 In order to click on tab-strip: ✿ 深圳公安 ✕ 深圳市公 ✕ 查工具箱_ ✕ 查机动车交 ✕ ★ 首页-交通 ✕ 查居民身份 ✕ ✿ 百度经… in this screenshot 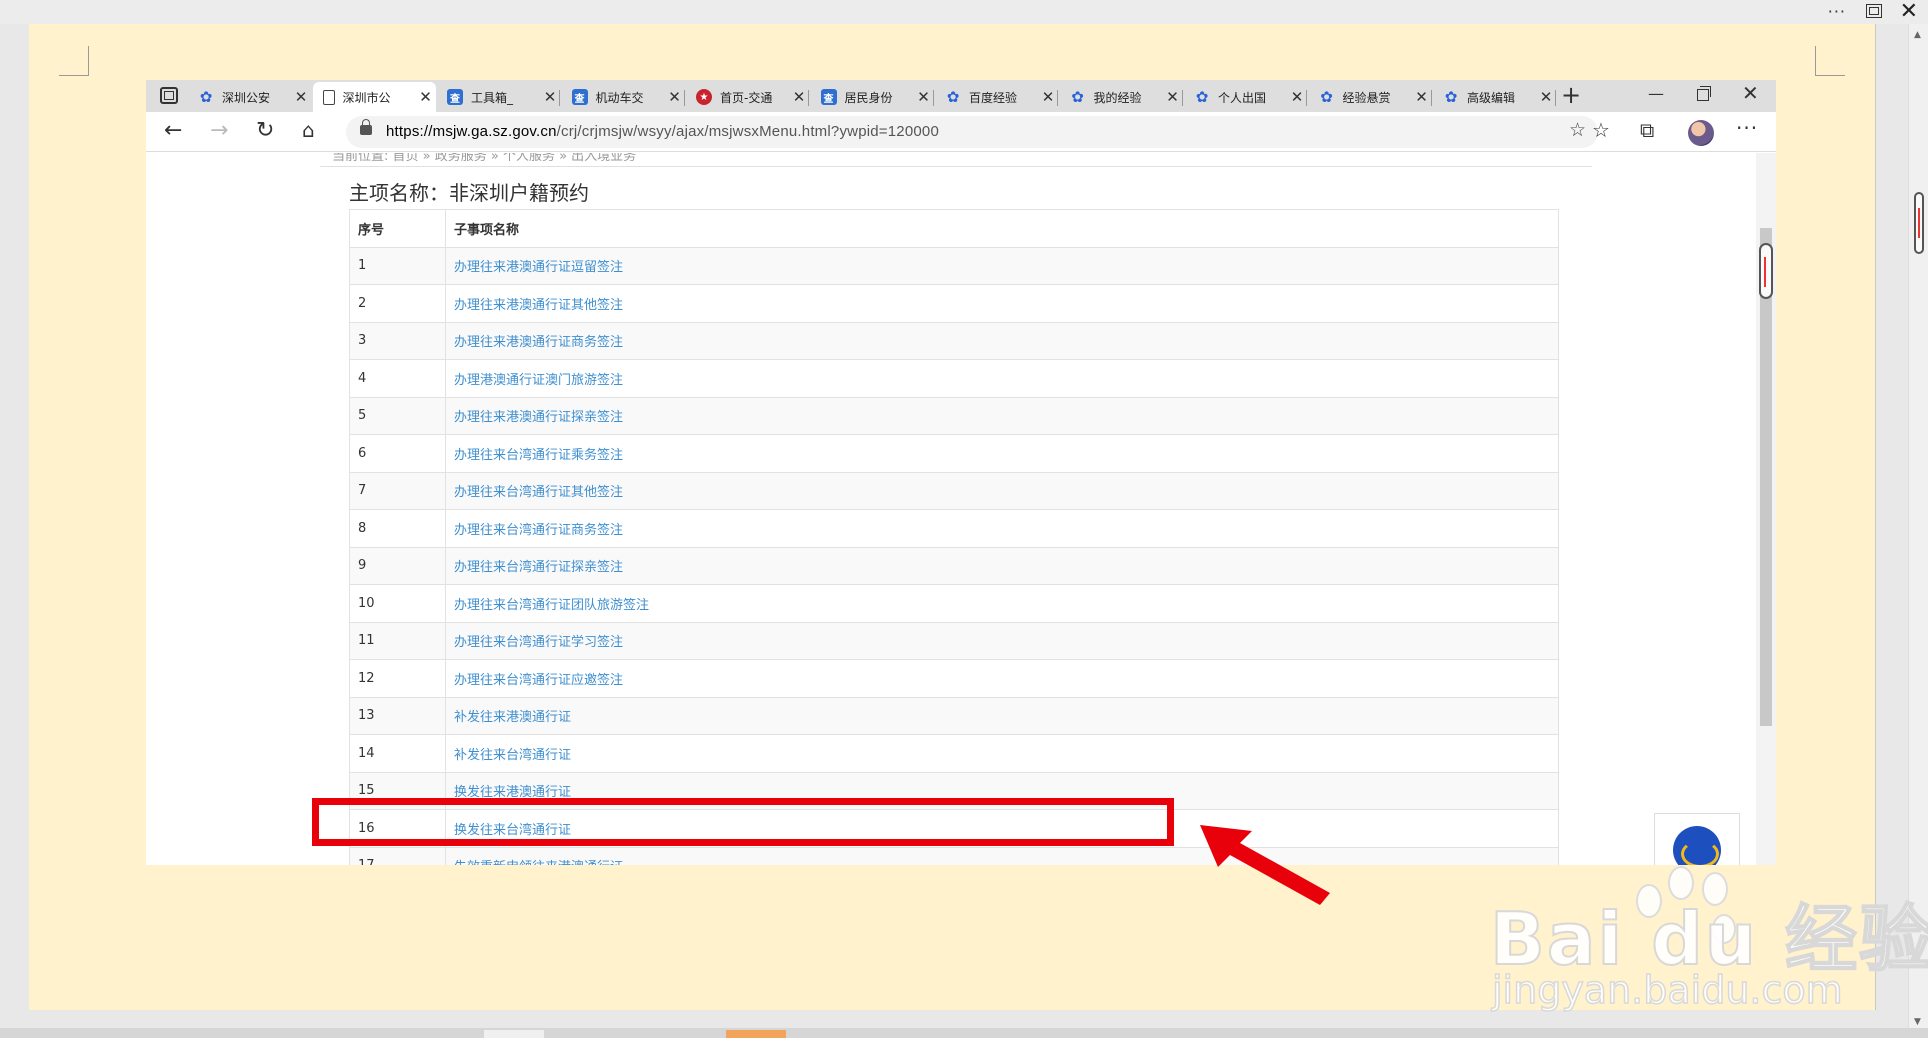, I will do `click(961, 96)`.